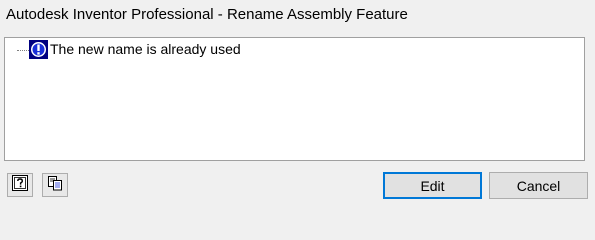  I want to click on cancel-button: Cancel, so click(538, 185).